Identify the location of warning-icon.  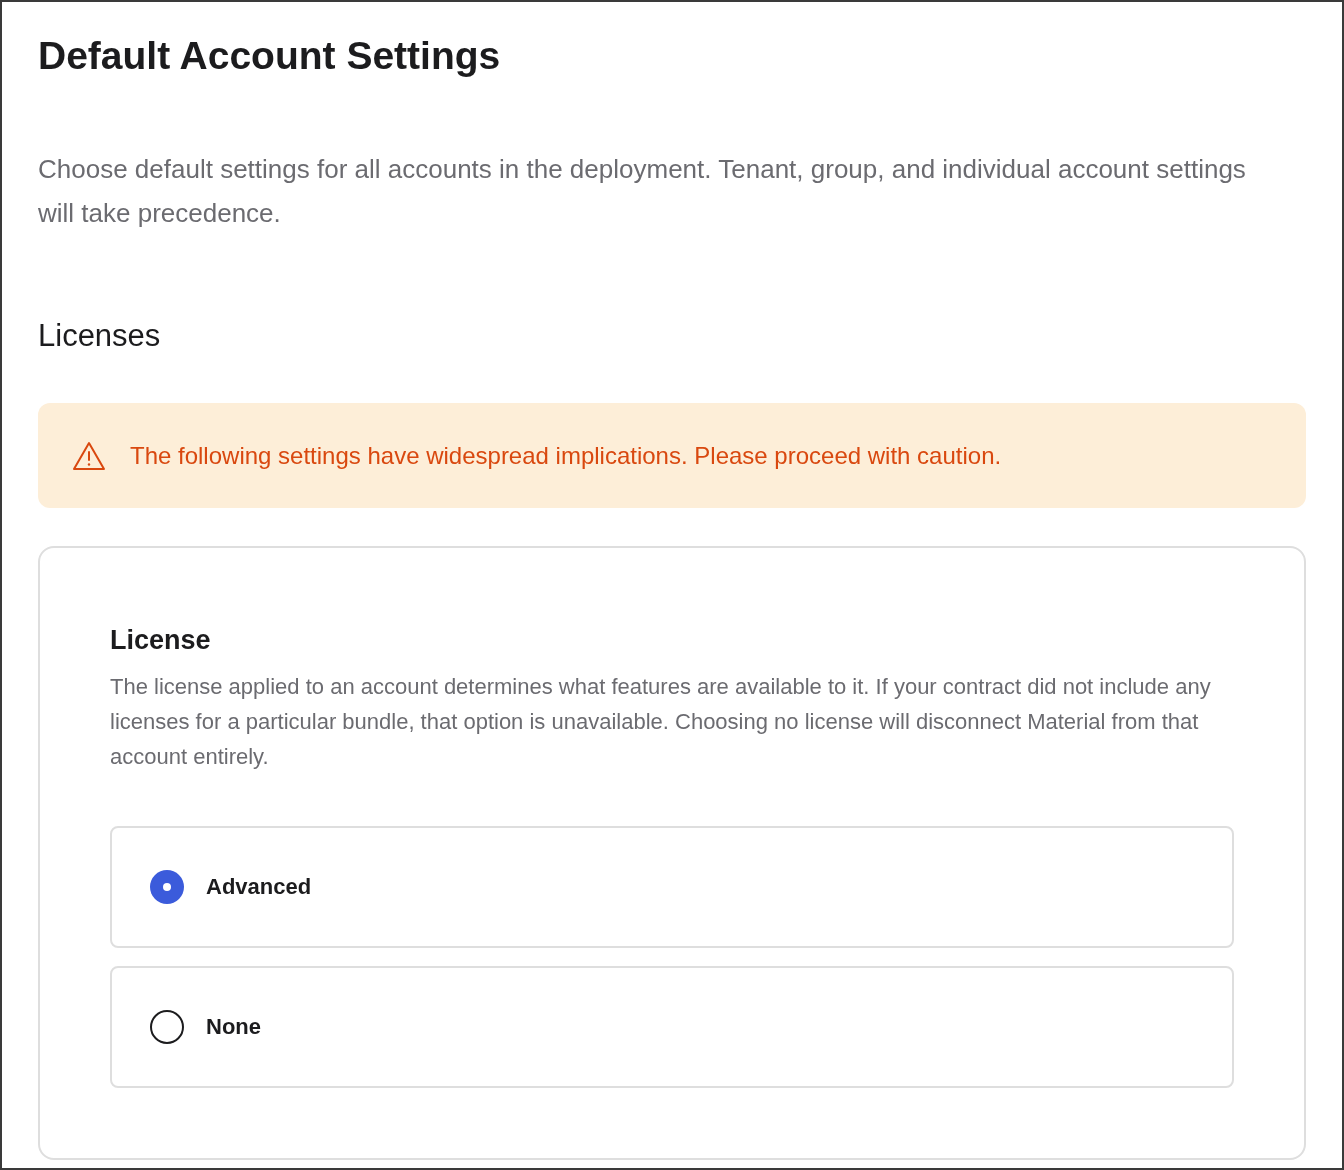
(89, 455).